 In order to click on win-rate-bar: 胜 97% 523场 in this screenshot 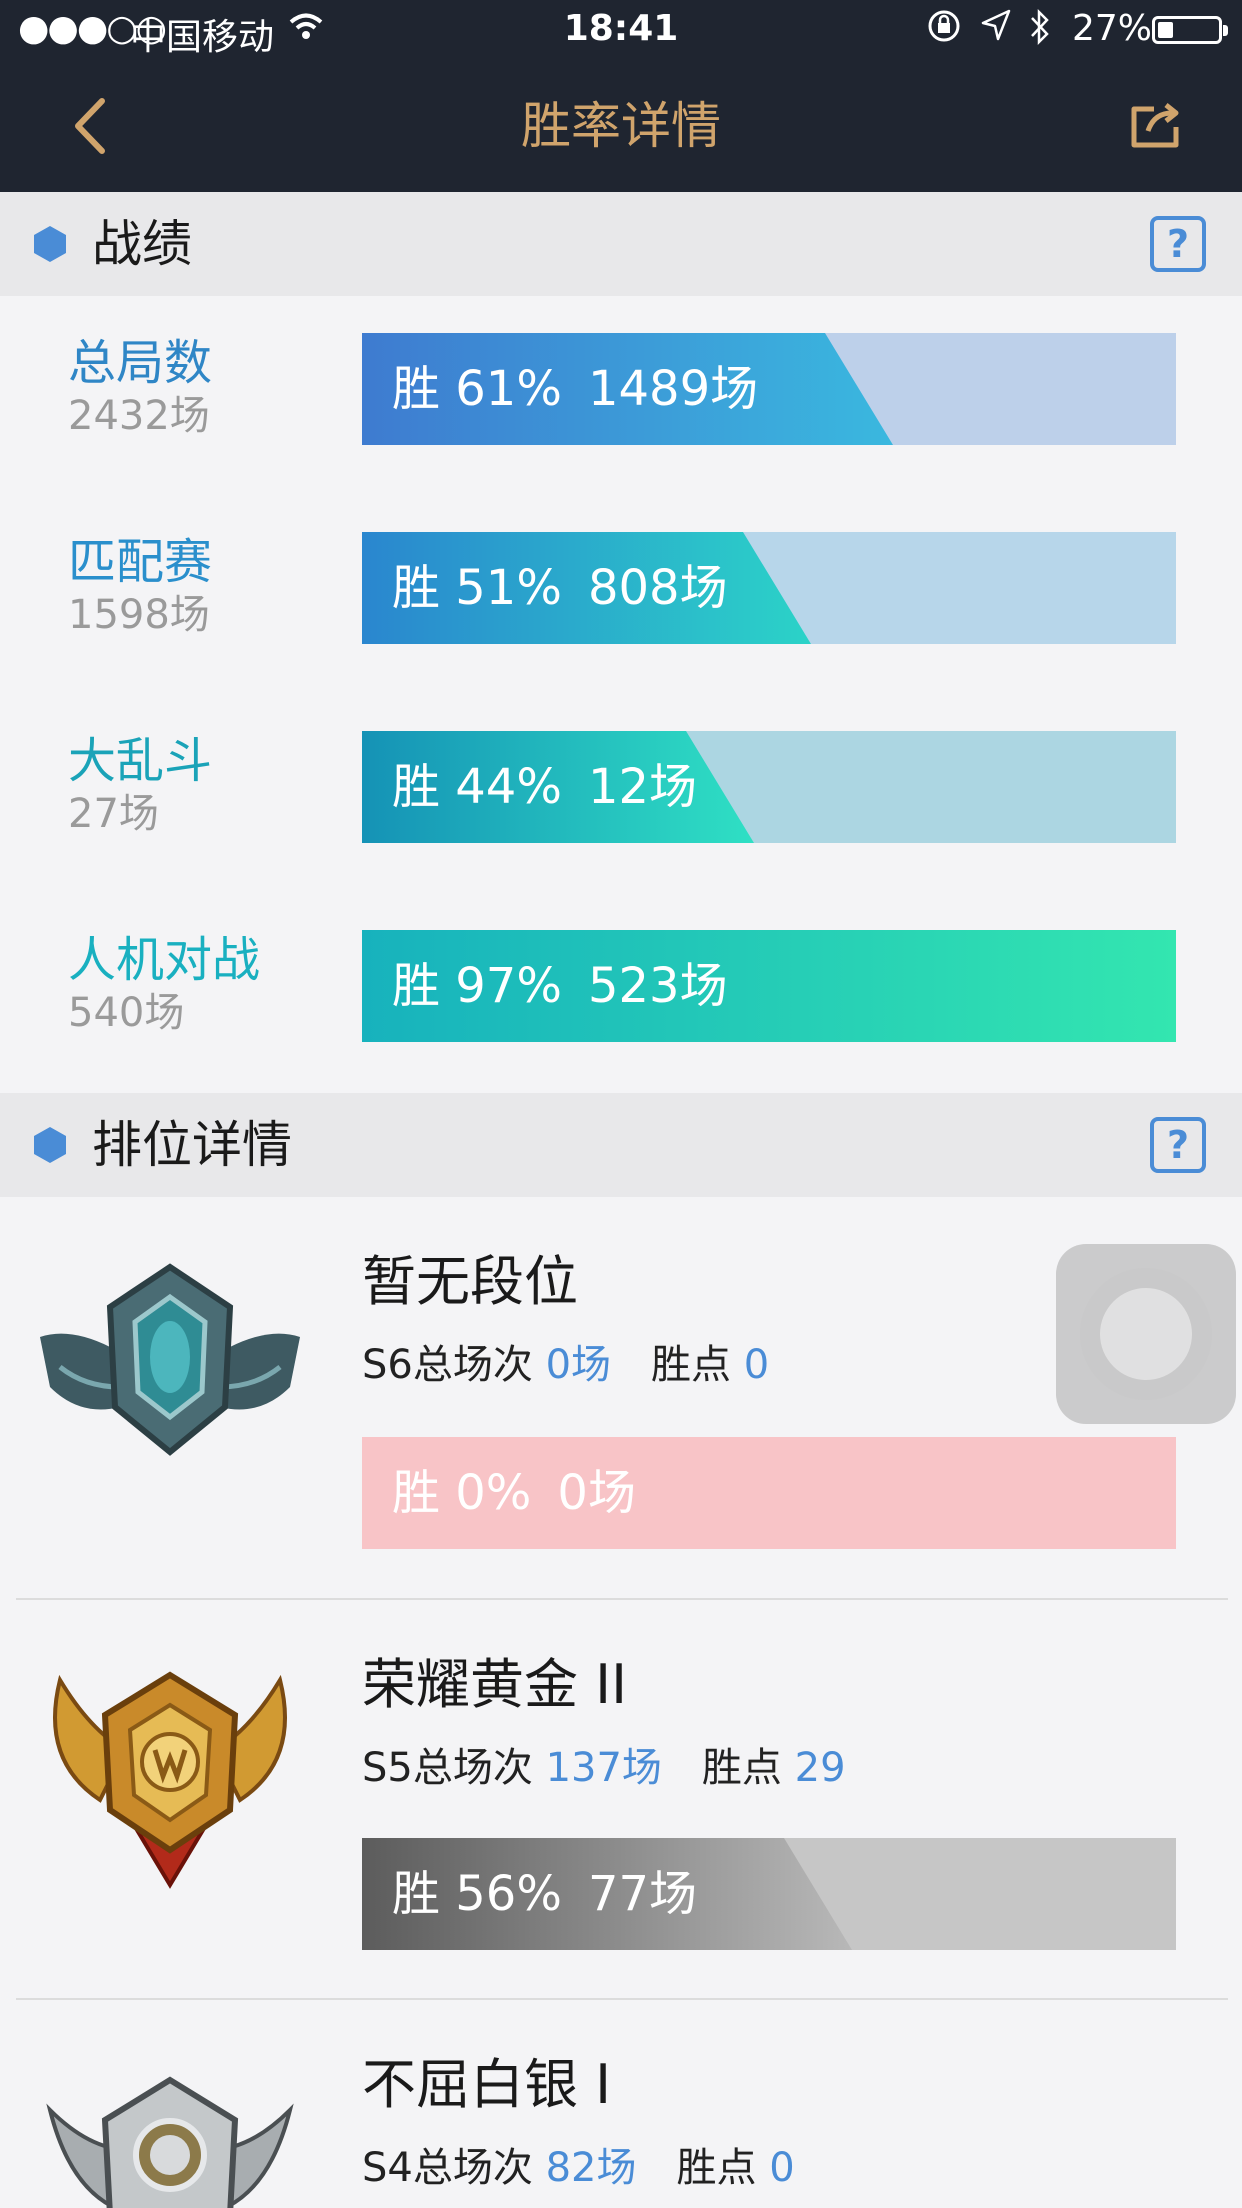, I will do `click(769, 986)`.